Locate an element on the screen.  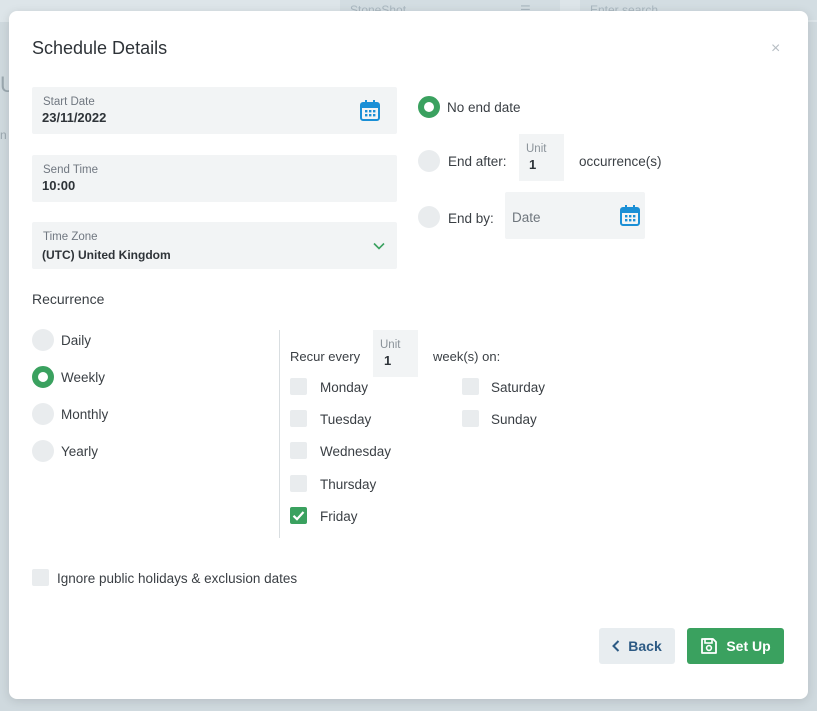
recurrence-heading: Recurrence is located at coordinates (68, 299).